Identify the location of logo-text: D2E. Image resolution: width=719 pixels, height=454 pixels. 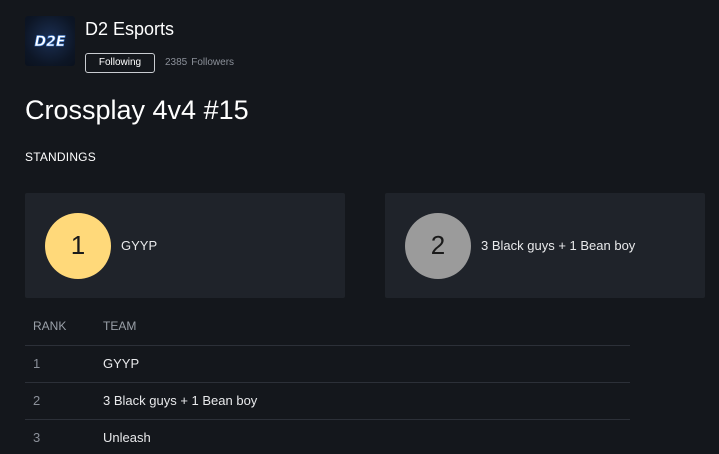
(50, 42).